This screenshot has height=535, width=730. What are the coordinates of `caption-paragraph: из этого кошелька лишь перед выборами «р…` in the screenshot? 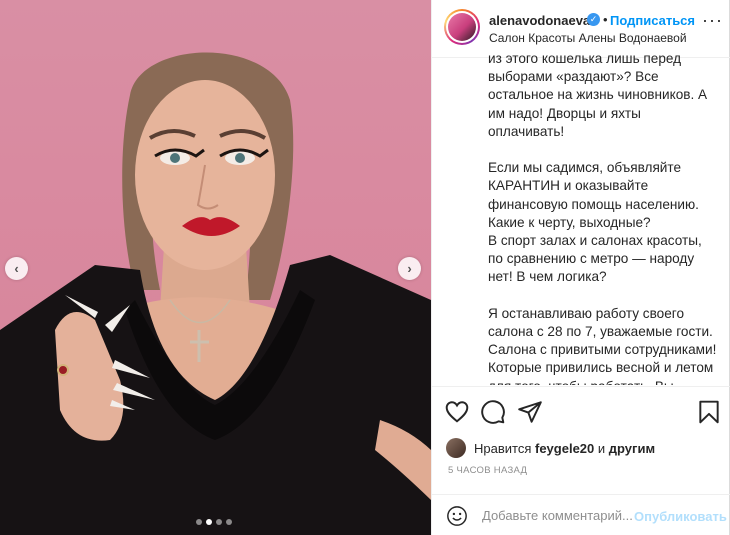 It's located at (598, 95).